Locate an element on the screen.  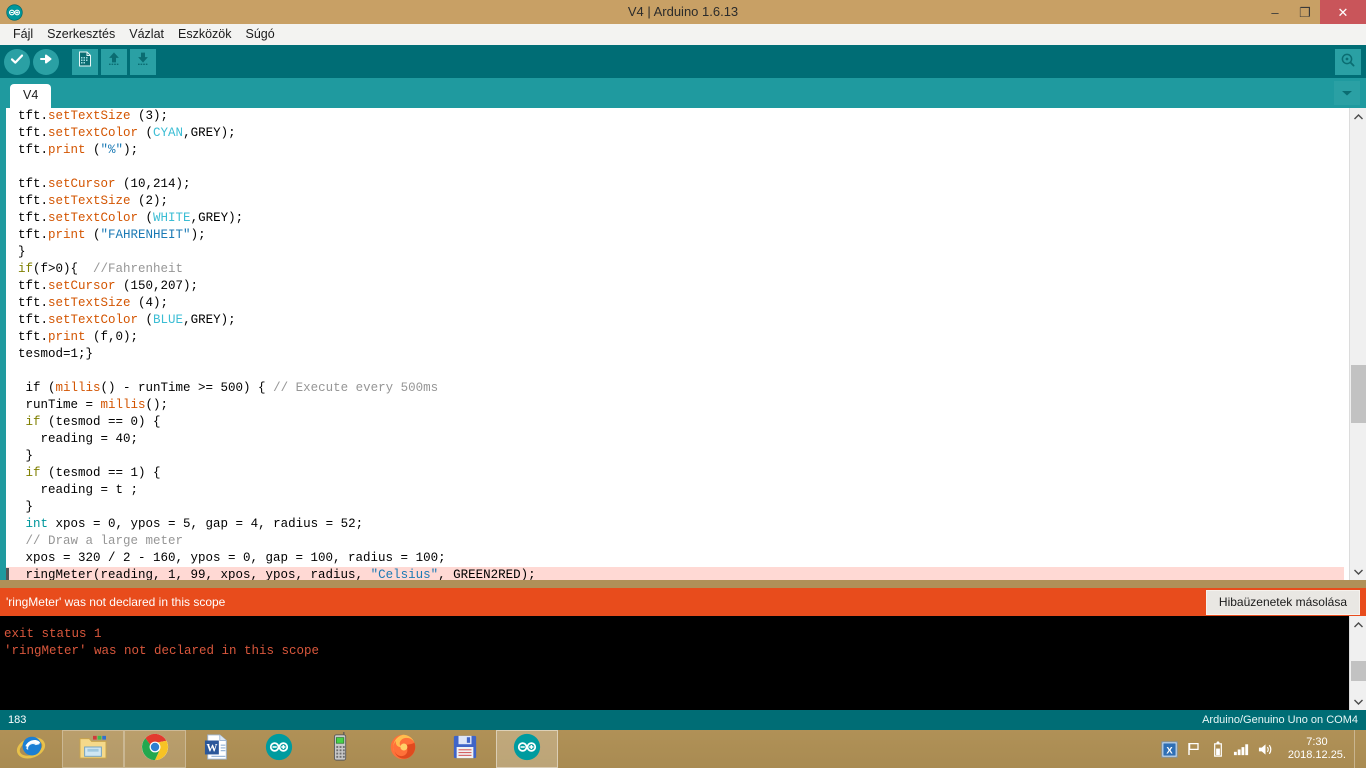
internet-explorer-icon is located at coordinates (31, 749).